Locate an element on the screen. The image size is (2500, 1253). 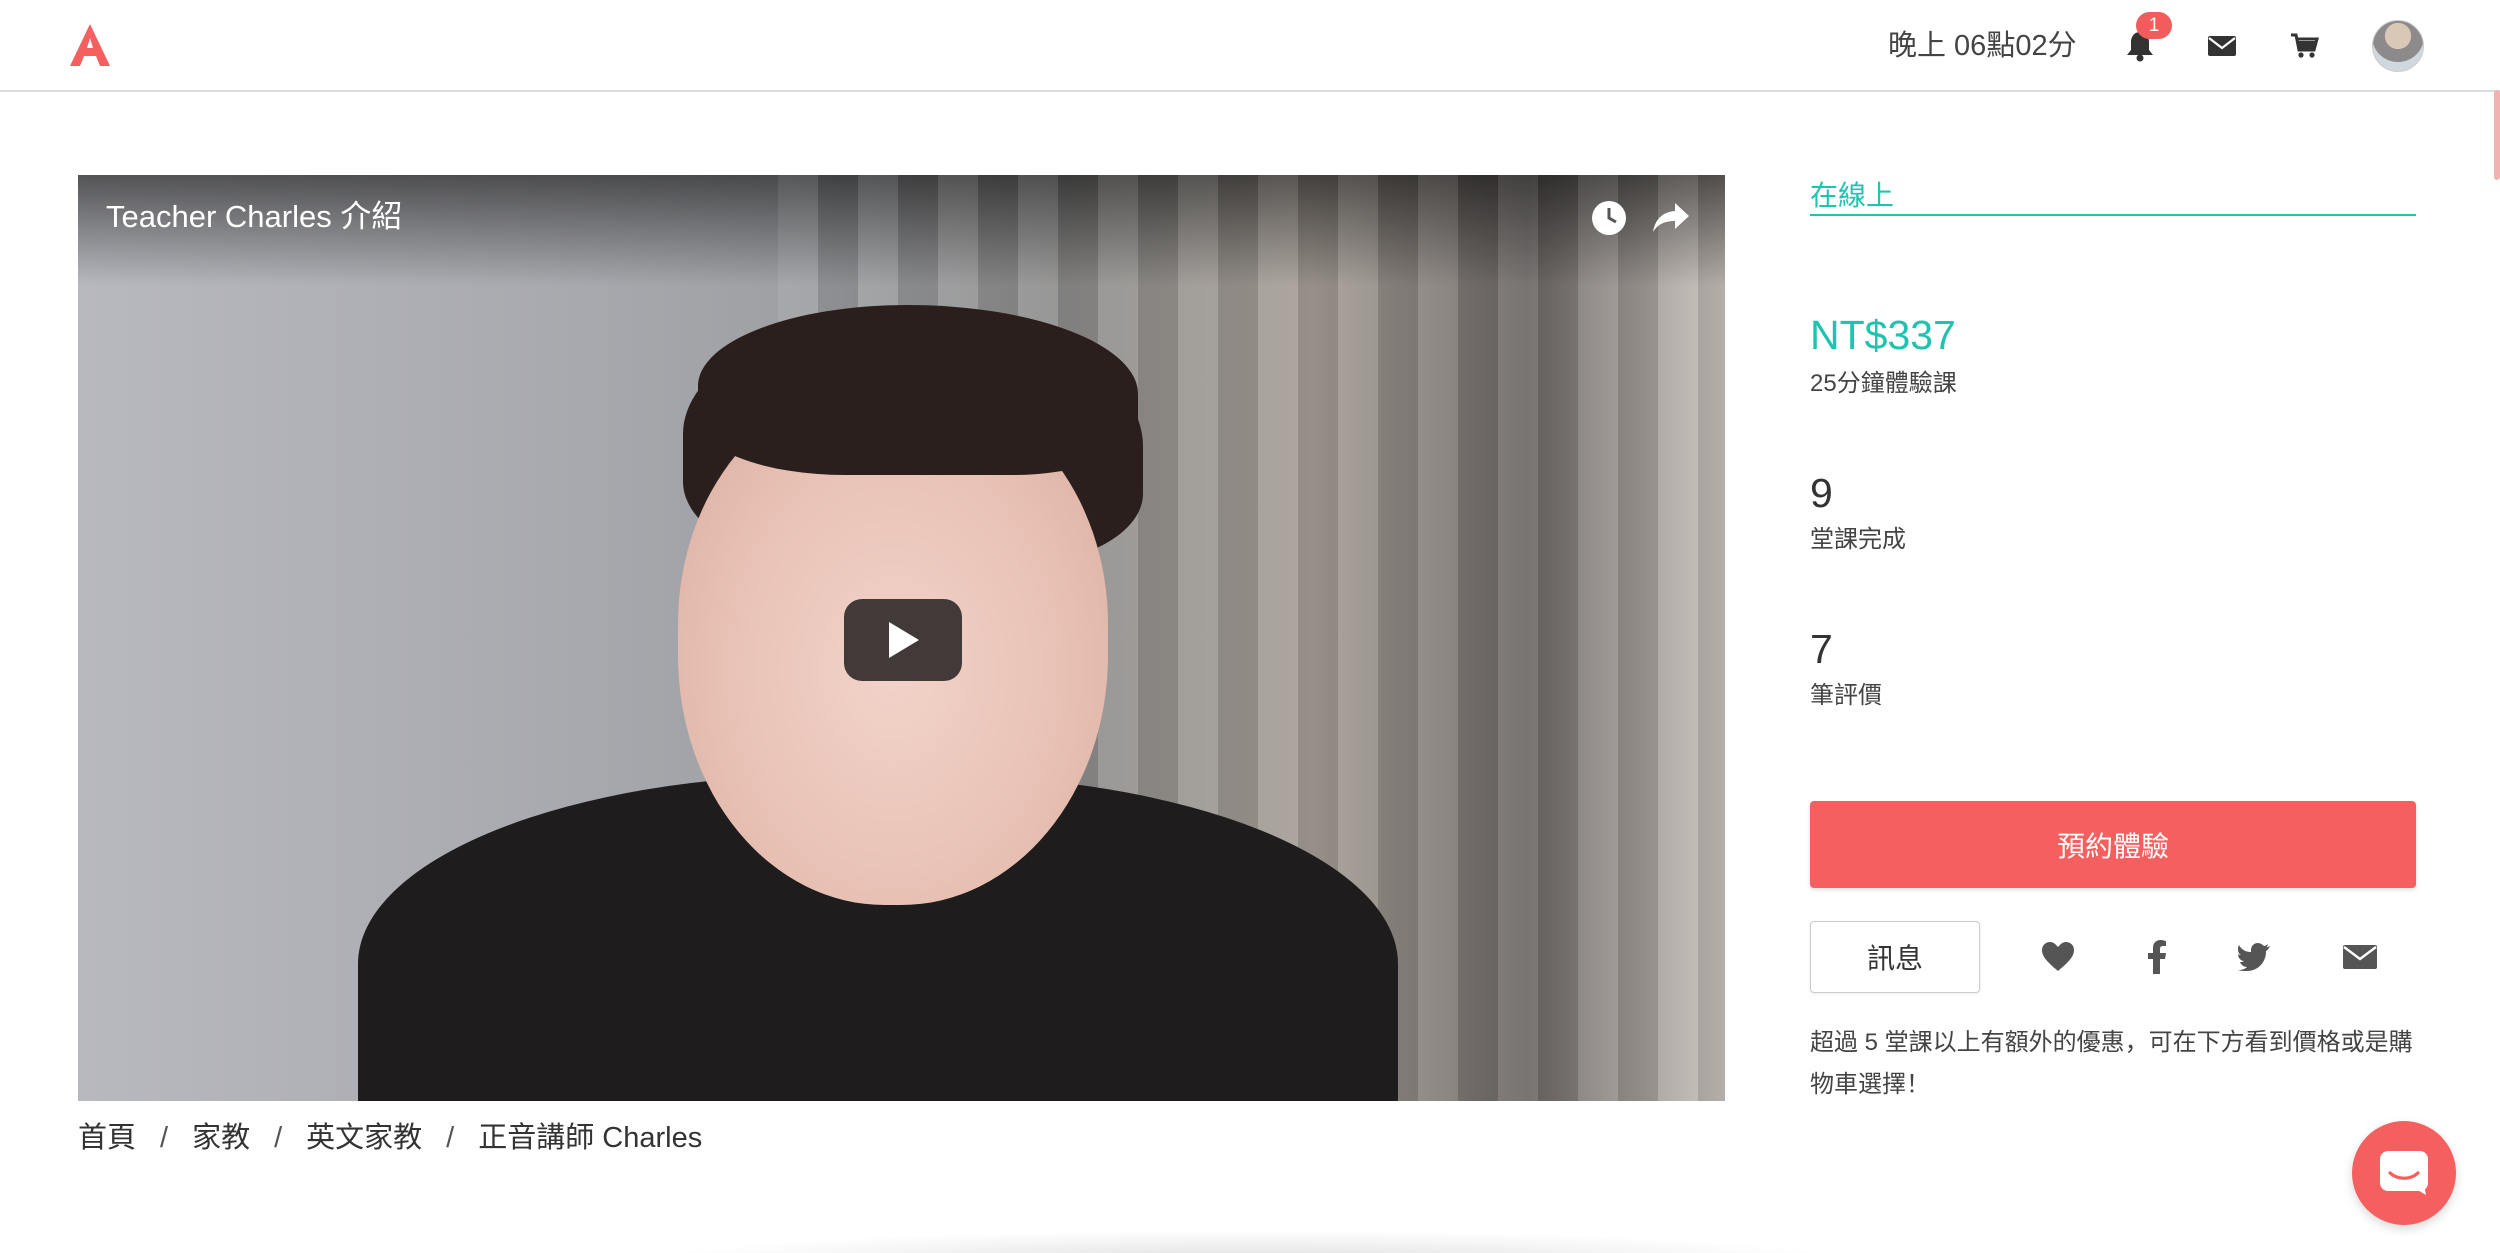
chat-launcher is located at coordinates (2404, 1173).